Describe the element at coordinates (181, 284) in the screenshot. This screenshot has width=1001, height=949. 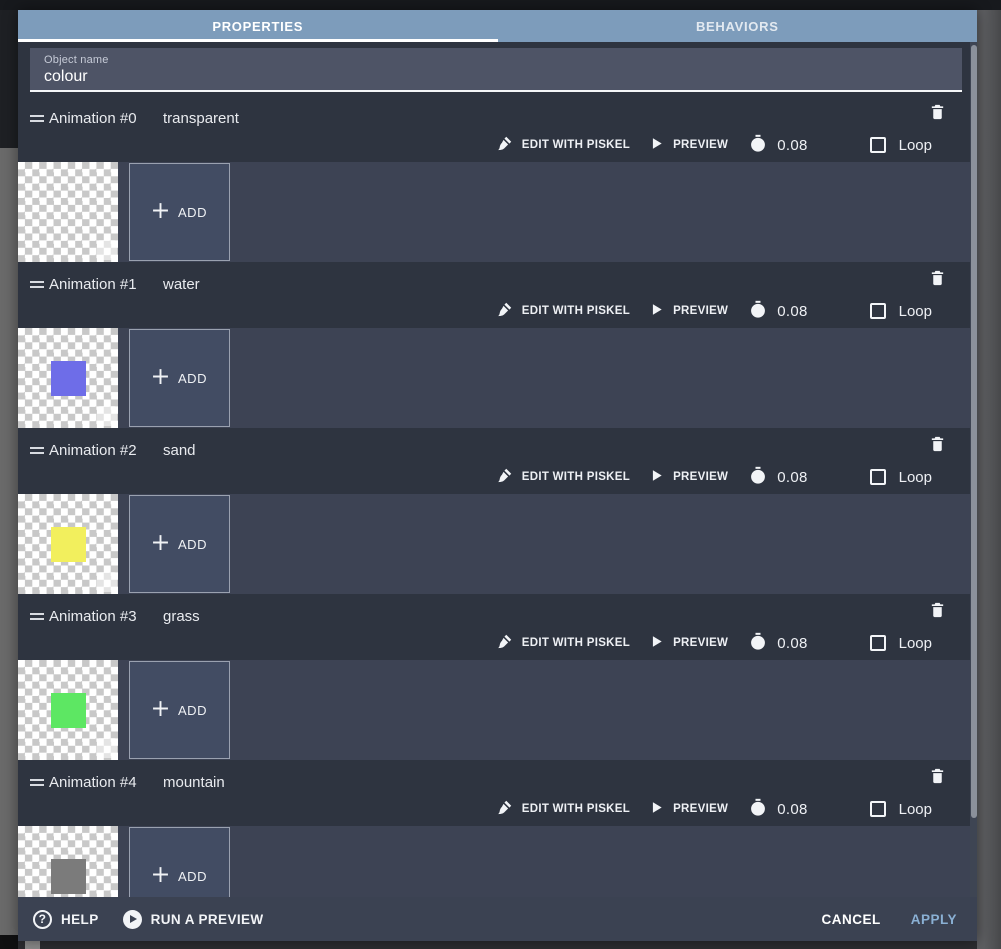
I see `animation-name-input: water` at that location.